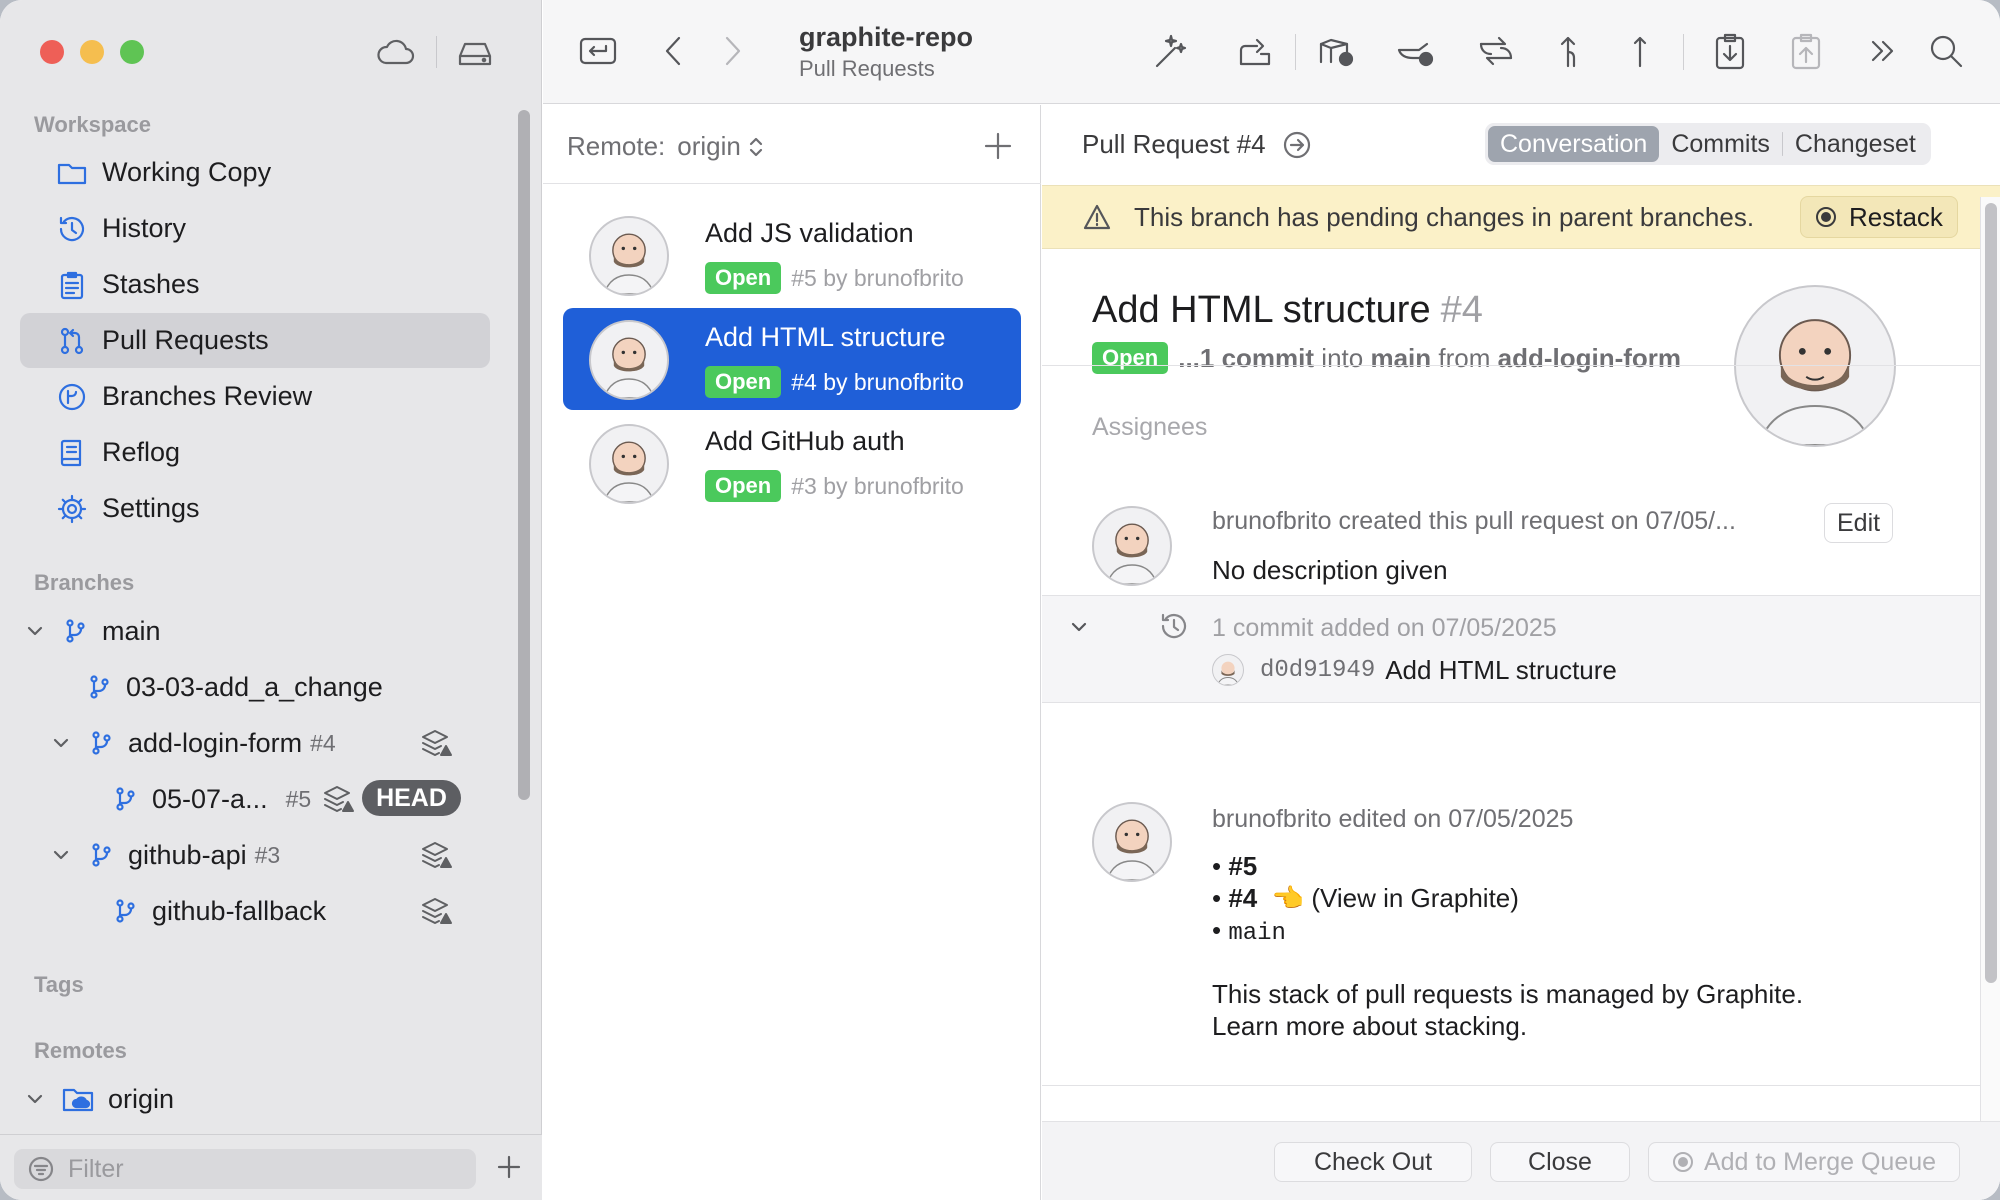  What do you see at coordinates (72, 453) in the screenshot?
I see `book-icon` at bounding box center [72, 453].